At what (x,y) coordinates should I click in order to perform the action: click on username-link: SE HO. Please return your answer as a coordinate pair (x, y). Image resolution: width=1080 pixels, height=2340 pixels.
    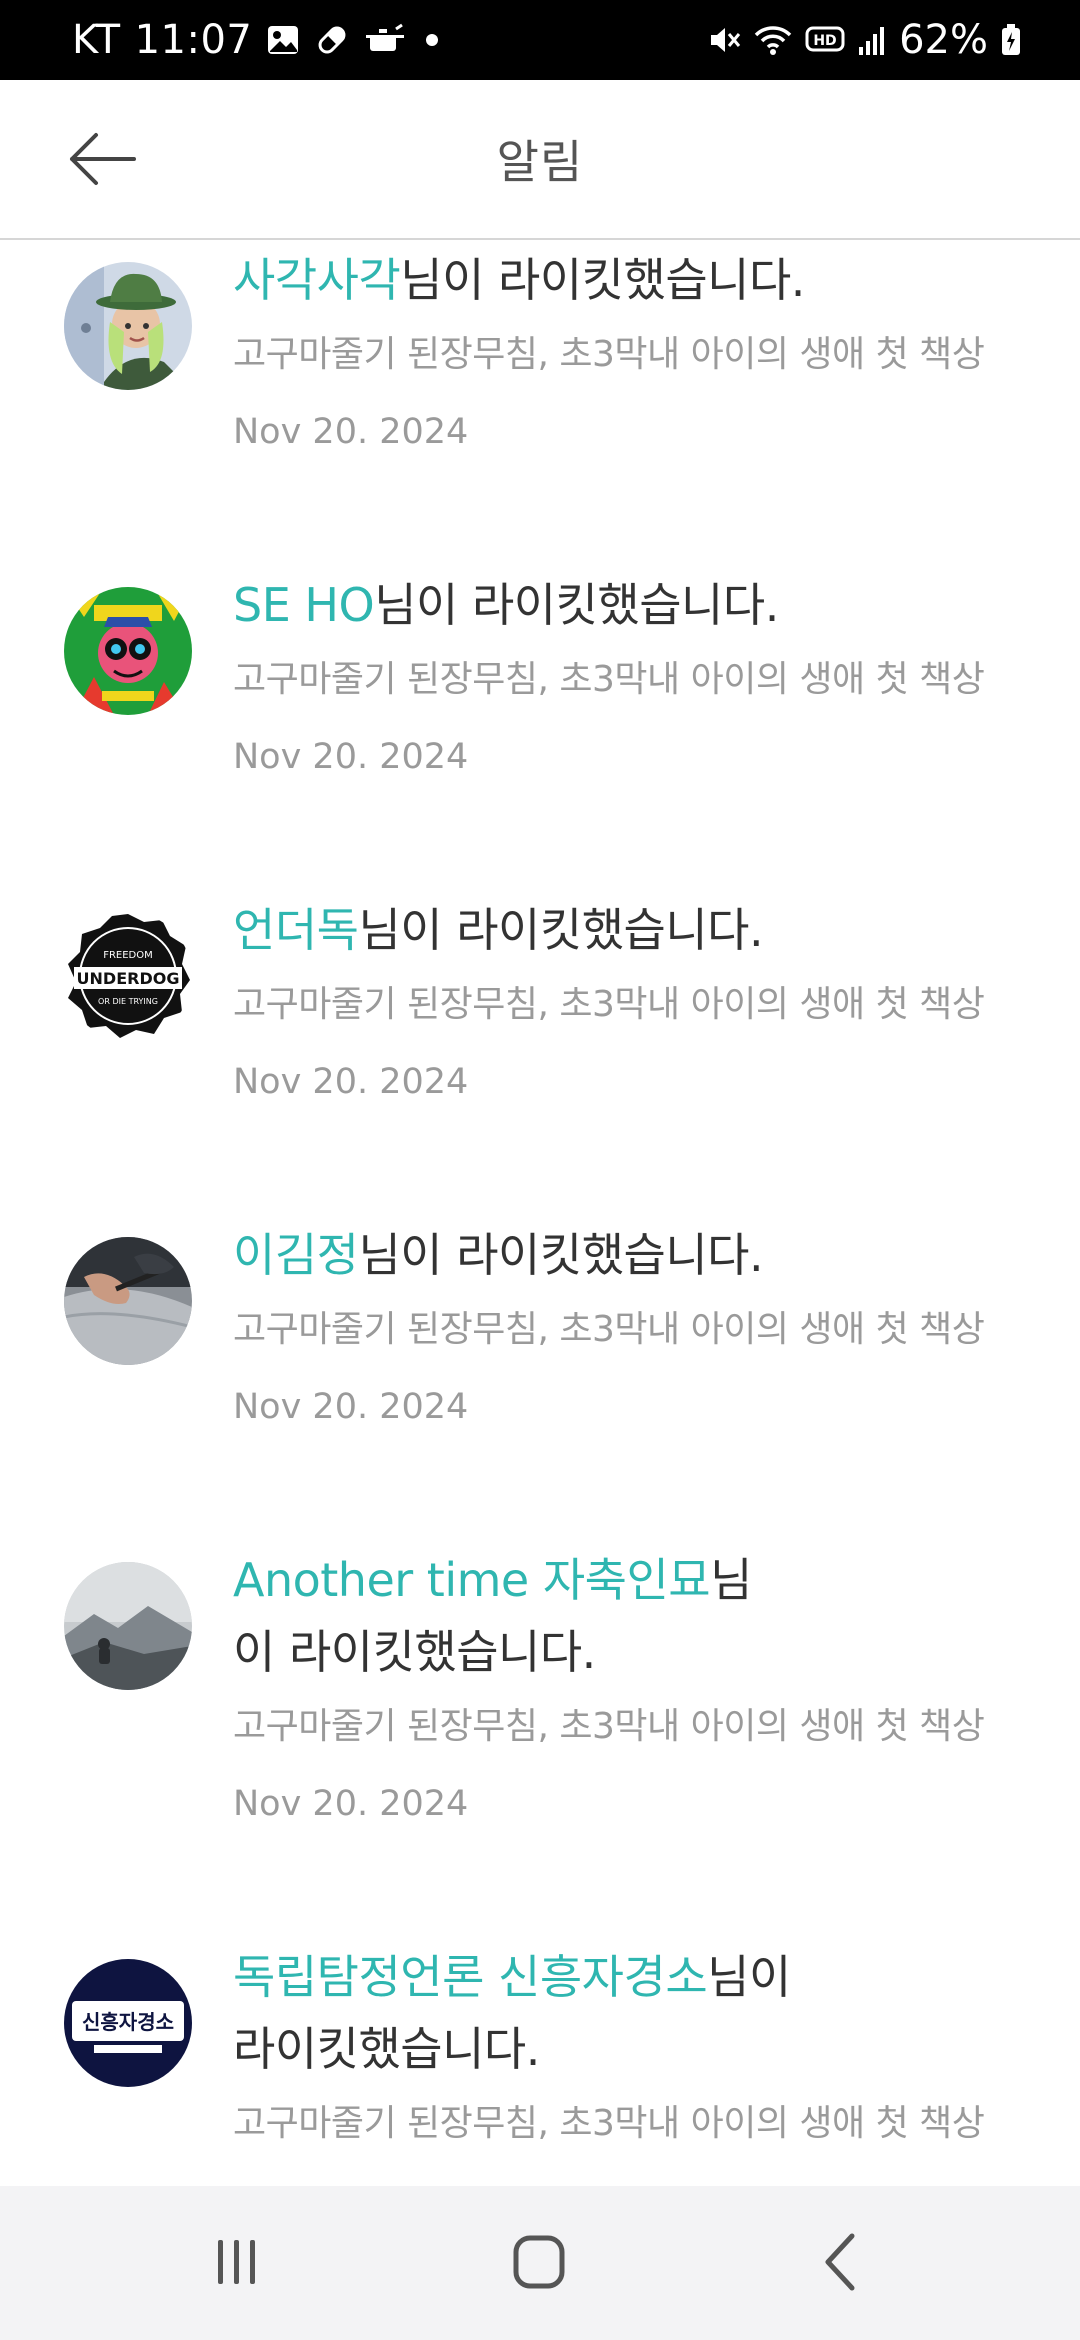
    Looking at the image, I should click on (304, 605).